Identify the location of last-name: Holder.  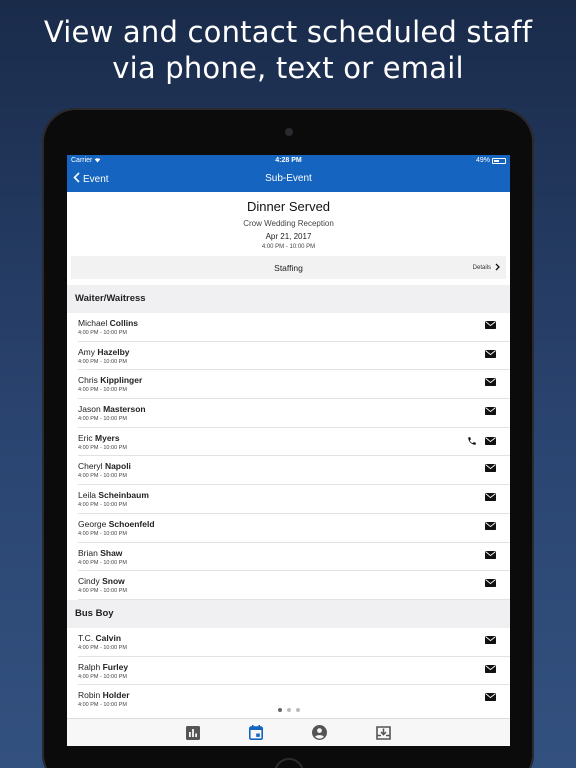
(116, 695).